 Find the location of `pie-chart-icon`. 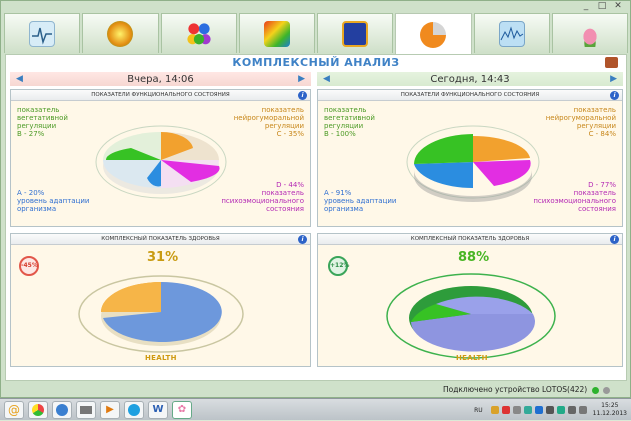

pie-chart-icon is located at coordinates (433, 35).